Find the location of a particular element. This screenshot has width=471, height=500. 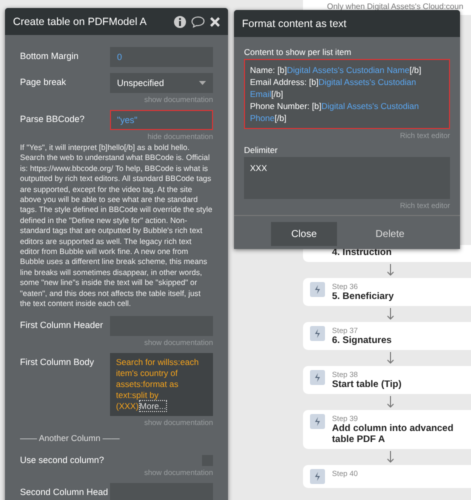

dropdown: Unspecified is located at coordinates (161, 83).